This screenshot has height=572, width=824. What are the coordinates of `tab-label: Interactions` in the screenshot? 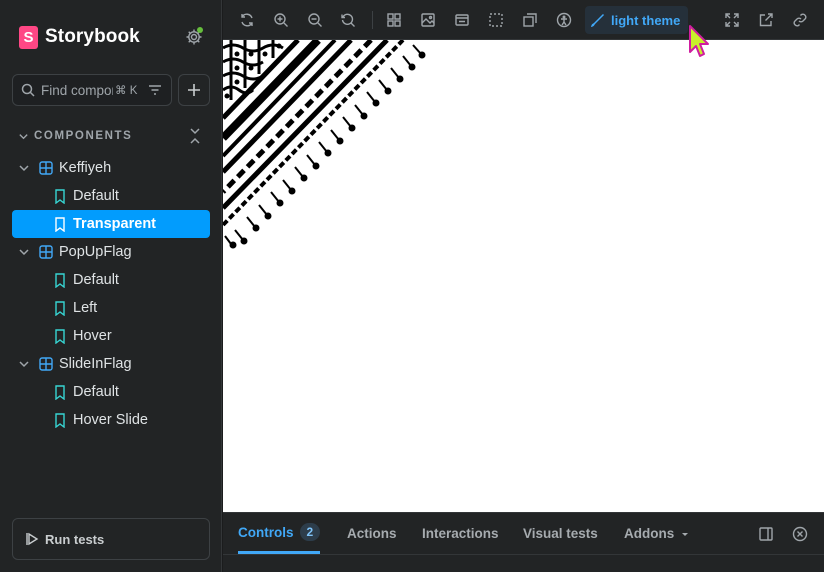 It's located at (460, 533).